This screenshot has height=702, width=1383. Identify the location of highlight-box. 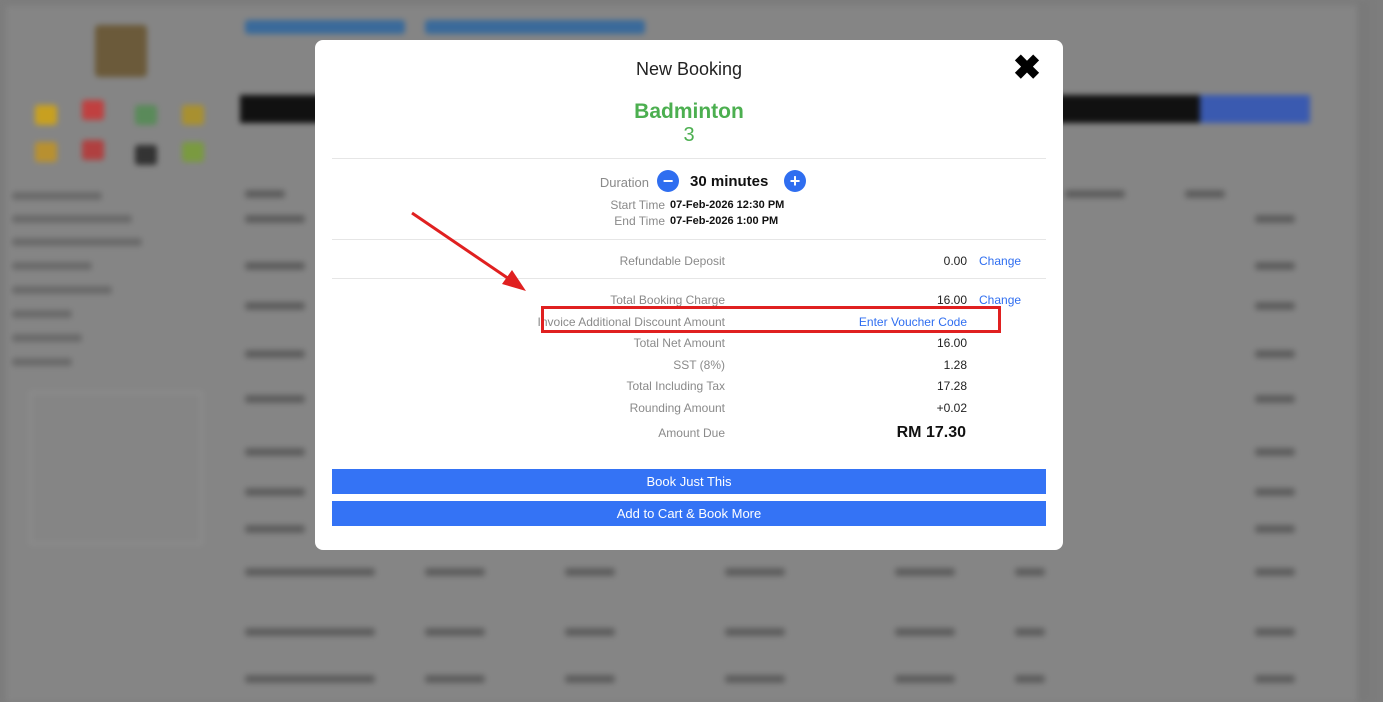
(771, 319).